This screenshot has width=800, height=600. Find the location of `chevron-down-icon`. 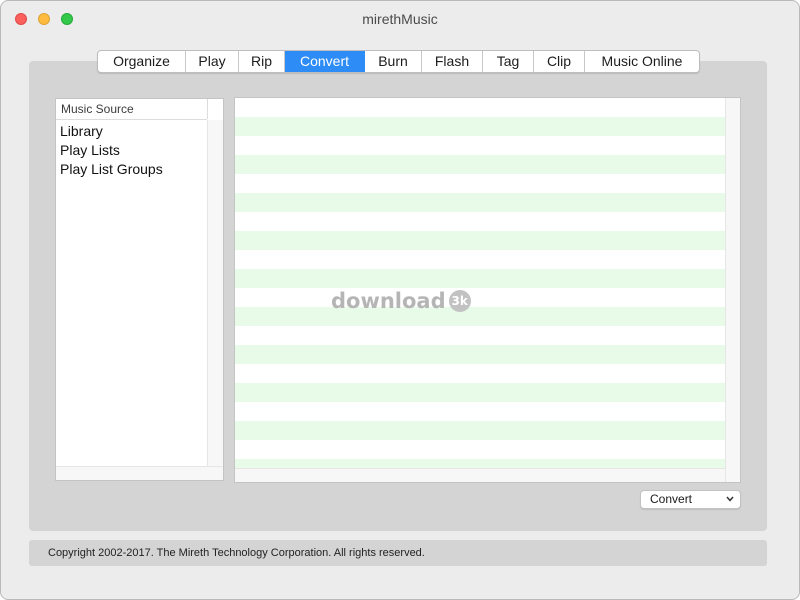

chevron-down-icon is located at coordinates (730, 499).